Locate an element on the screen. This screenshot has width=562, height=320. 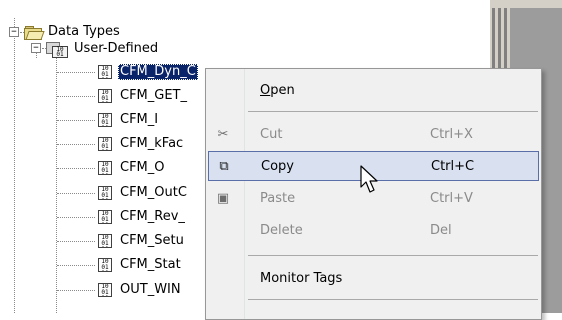
tree-node-label: Data Types is located at coordinates (84, 31).